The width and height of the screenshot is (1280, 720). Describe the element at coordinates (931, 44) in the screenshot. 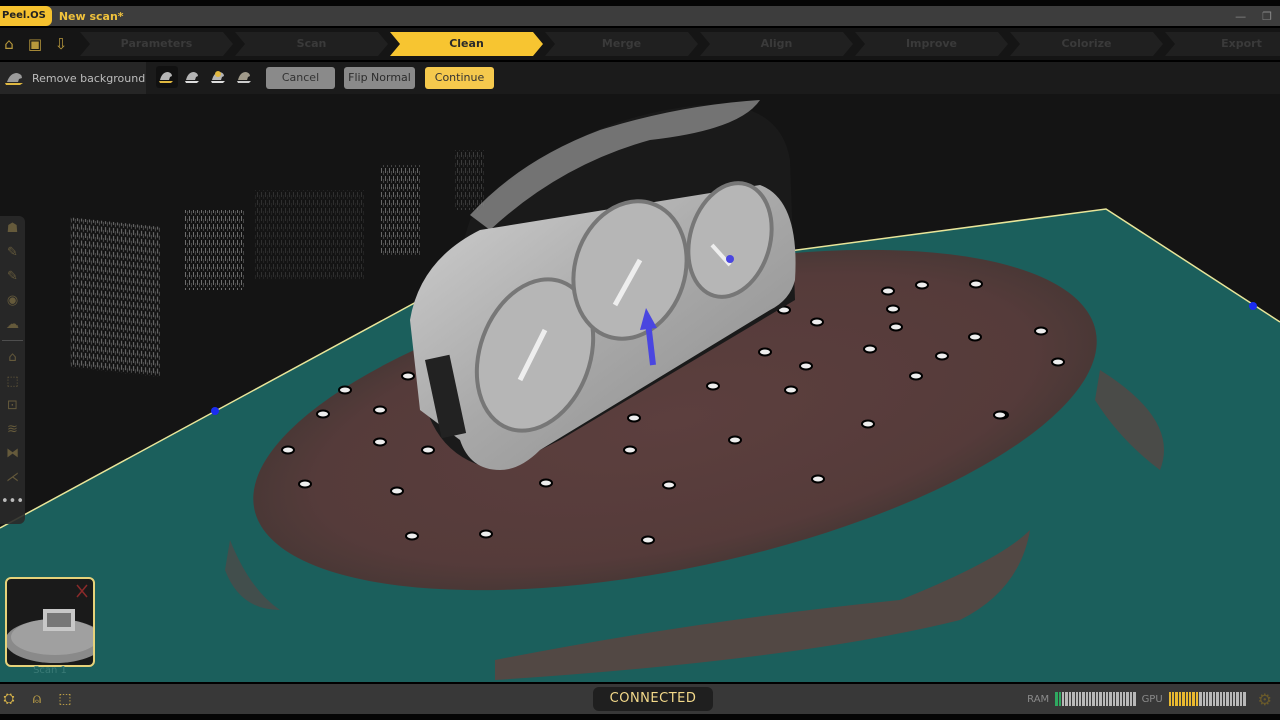

I see `step-improve: Improve` at that location.